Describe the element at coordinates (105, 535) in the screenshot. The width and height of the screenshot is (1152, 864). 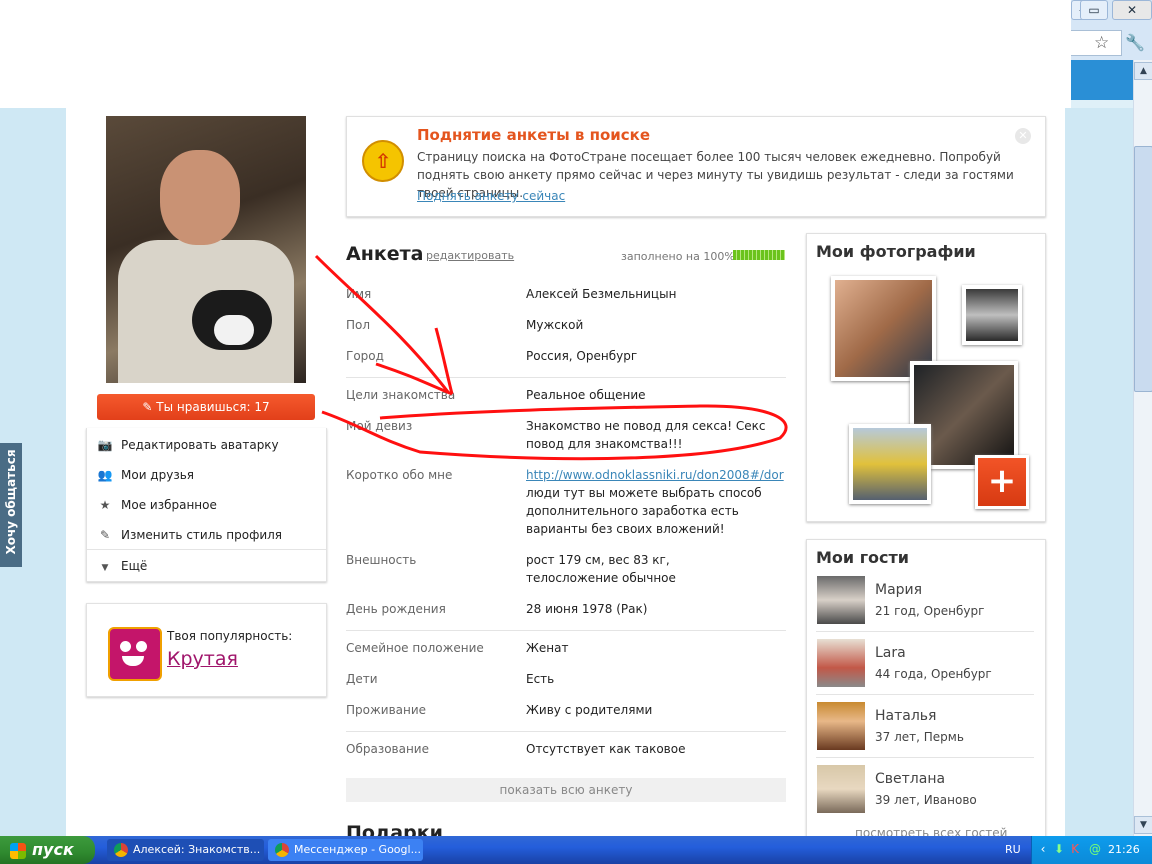
I see `brush-icon: ✎` at that location.